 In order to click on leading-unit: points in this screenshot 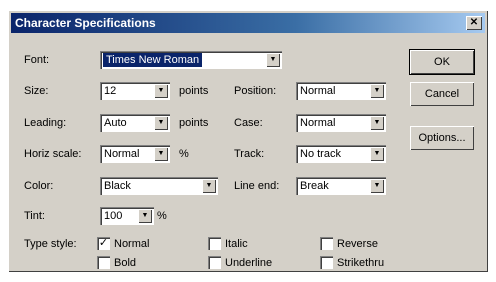, I will do `click(194, 123)`.